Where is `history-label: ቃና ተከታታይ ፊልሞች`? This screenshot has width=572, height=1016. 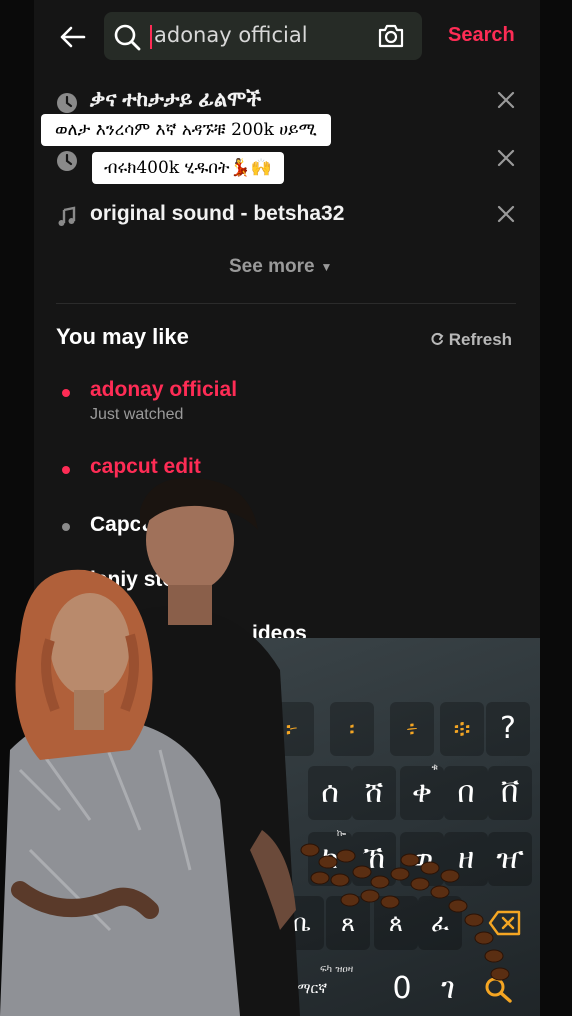 history-label: ቃና ተከታታይ ፊልሞች is located at coordinates (176, 99).